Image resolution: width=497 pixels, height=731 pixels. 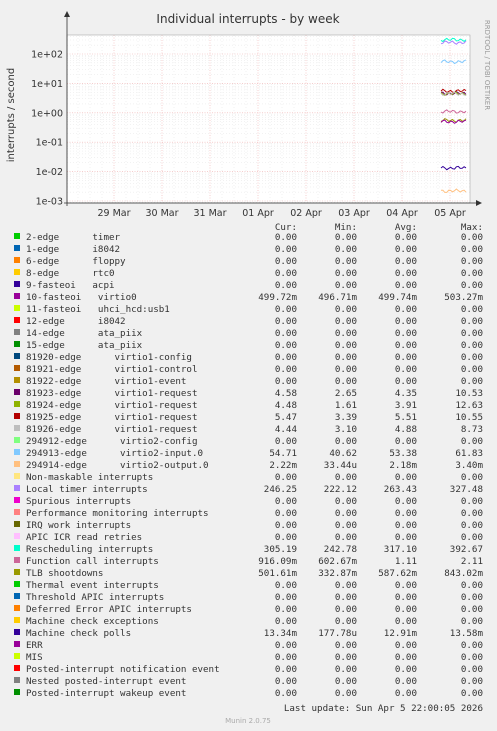 What do you see at coordinates (92, 585) in the screenshot?
I see `legend-label: Thermal event interrupts` at bounding box center [92, 585].